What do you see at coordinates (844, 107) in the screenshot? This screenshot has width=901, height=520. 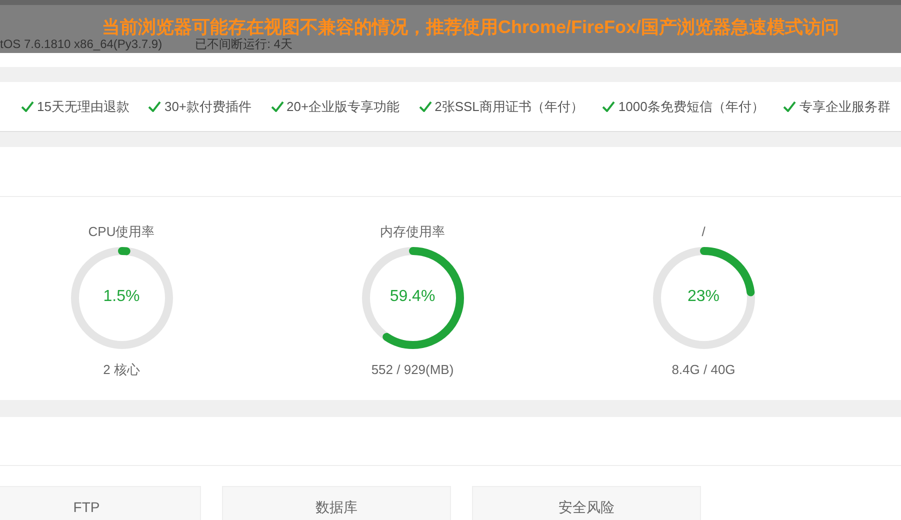 I see `feature-label: 专享企业服务群` at bounding box center [844, 107].